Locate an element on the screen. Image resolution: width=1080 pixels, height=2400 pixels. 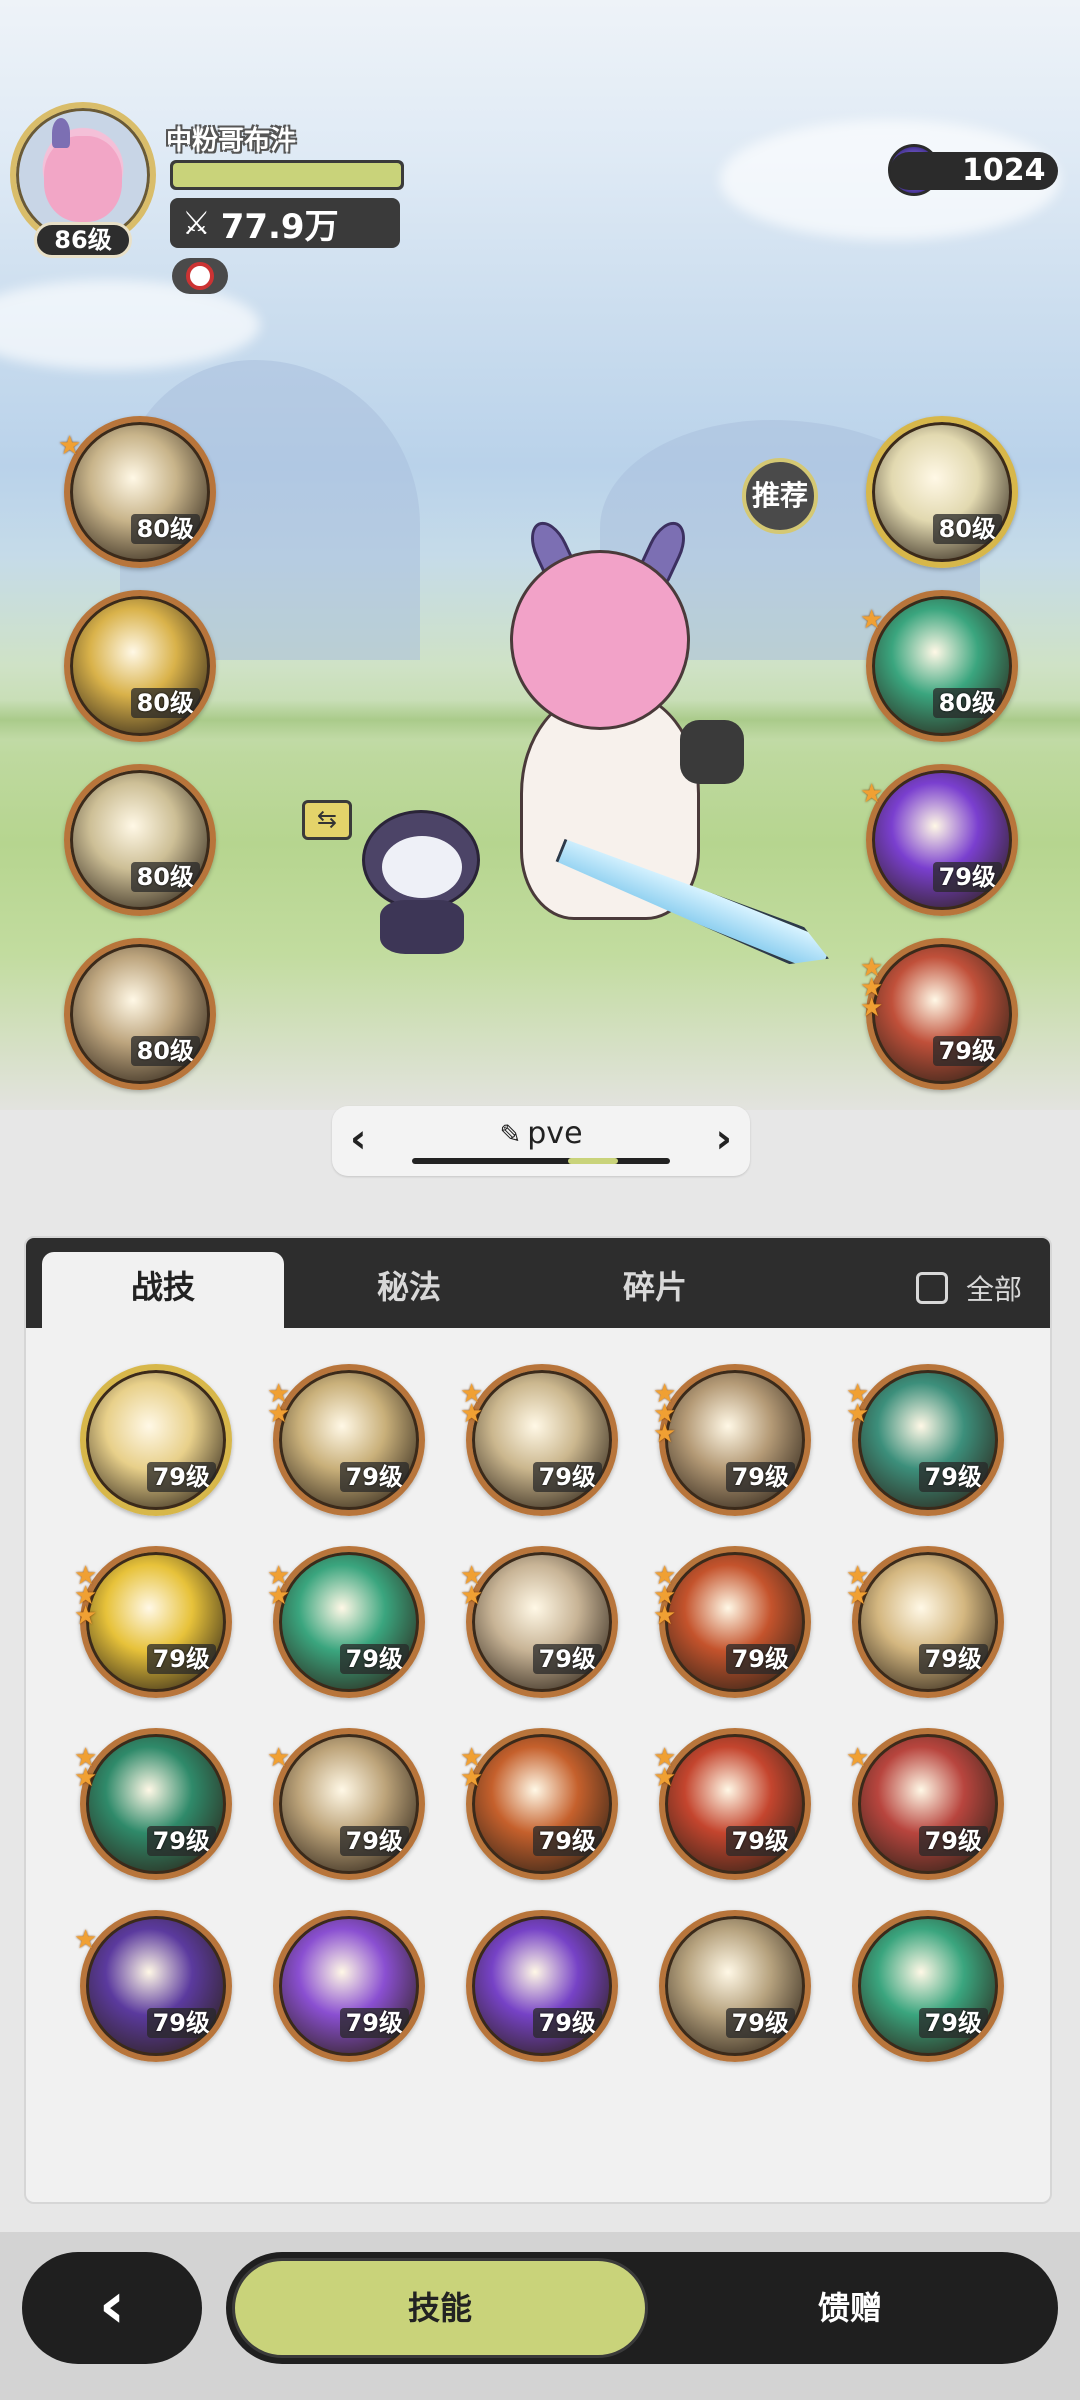
hero-head is located at coordinates (600, 640).